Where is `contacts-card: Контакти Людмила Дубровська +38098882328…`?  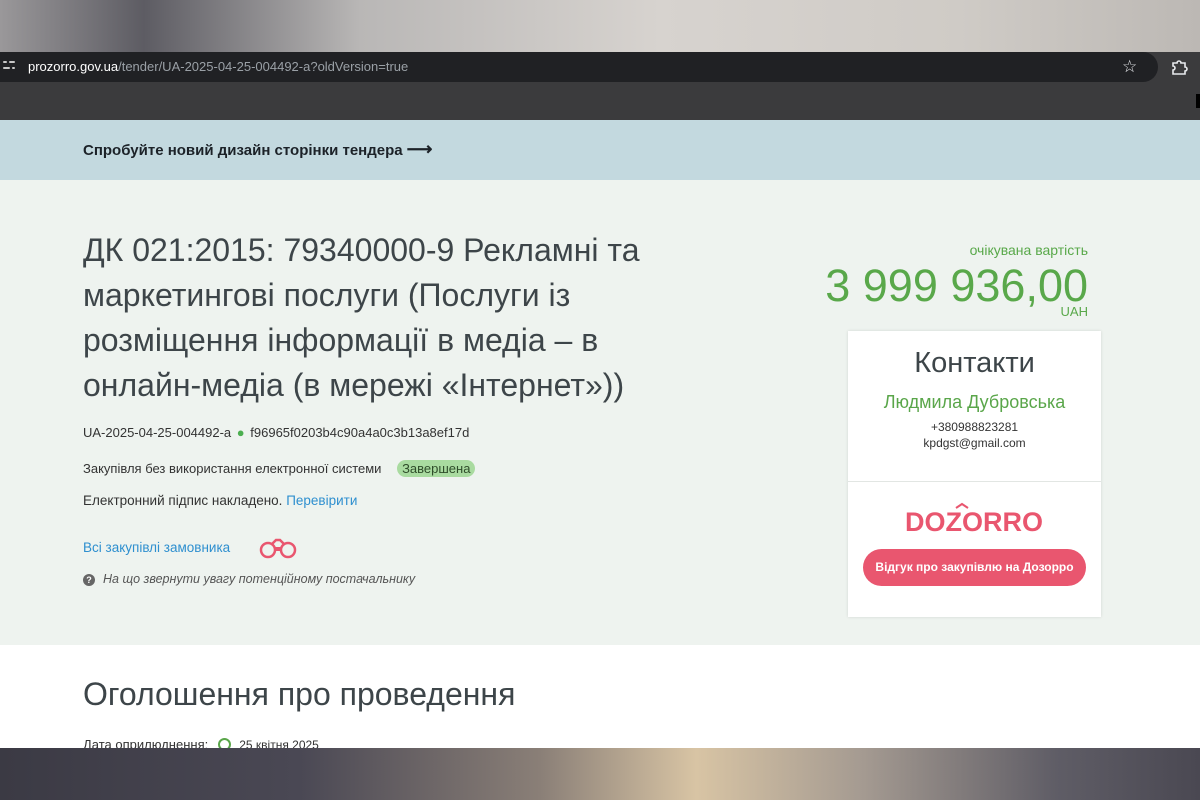
contacts-card: Контакти Людмила Дубровська +38098882328… is located at coordinates (974, 474).